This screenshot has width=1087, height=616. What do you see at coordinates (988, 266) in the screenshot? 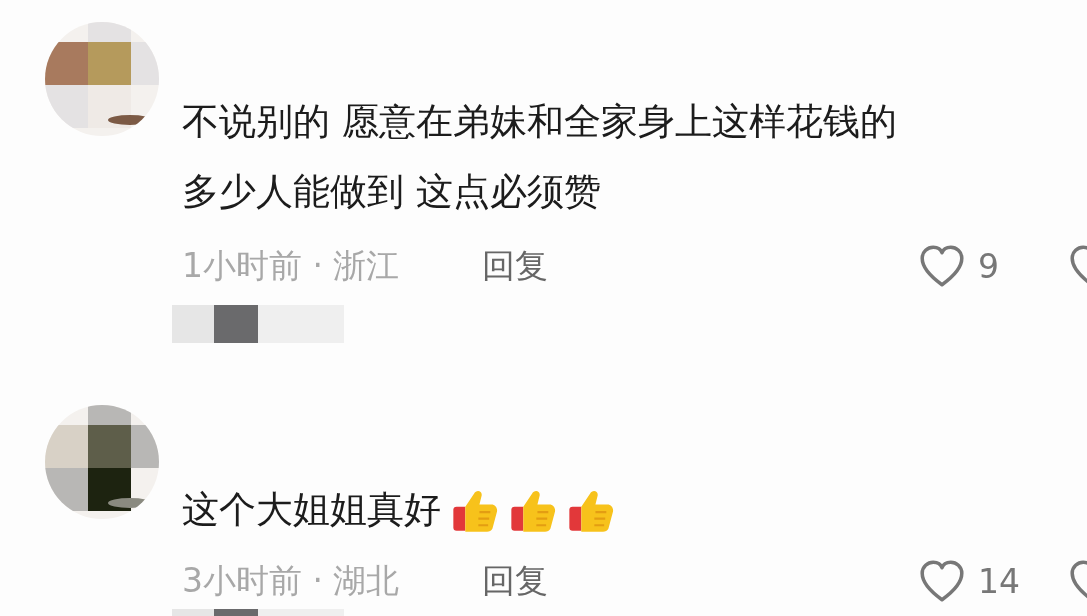
I see `like-count: 9` at bounding box center [988, 266].